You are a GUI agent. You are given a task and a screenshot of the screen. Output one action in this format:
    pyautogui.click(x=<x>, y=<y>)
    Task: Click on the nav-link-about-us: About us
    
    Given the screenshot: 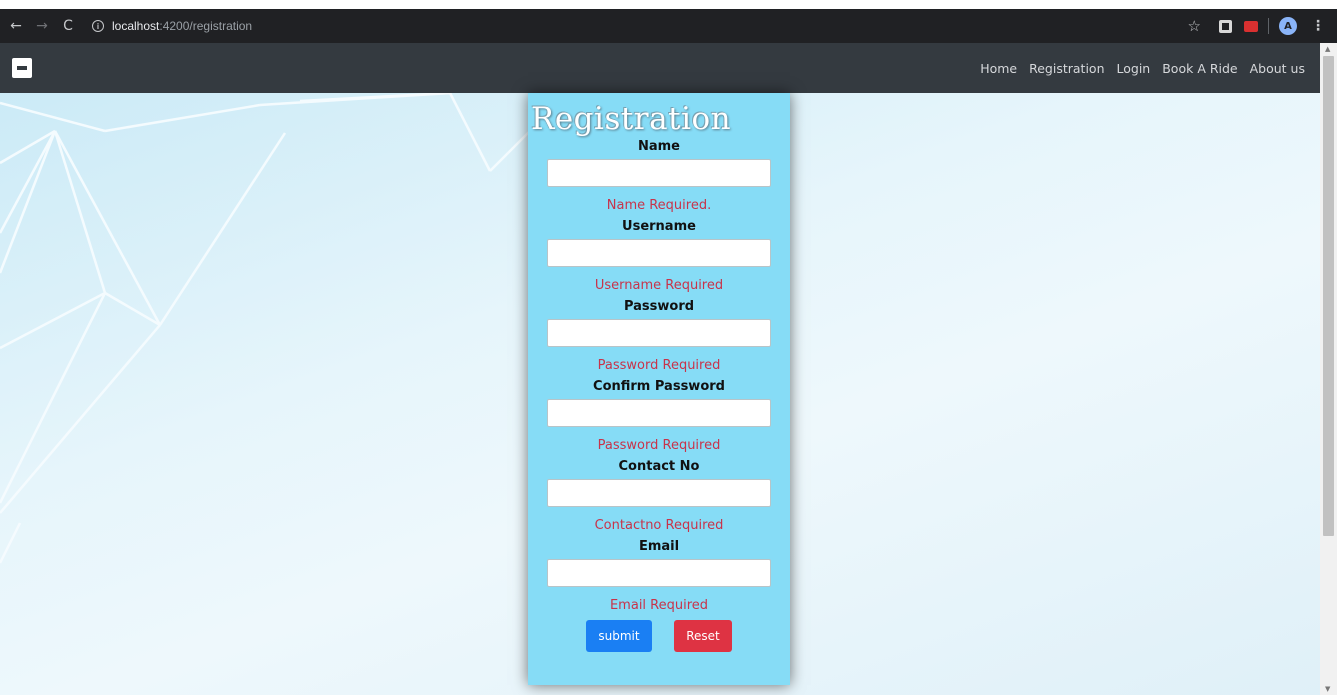 What is the action you would take?
    pyautogui.click(x=1277, y=68)
    